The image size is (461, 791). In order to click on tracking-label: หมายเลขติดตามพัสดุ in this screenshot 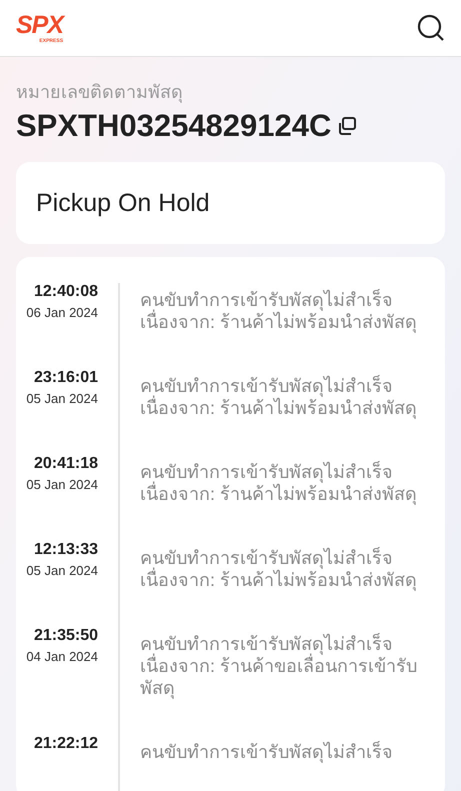, I will do `click(100, 93)`.